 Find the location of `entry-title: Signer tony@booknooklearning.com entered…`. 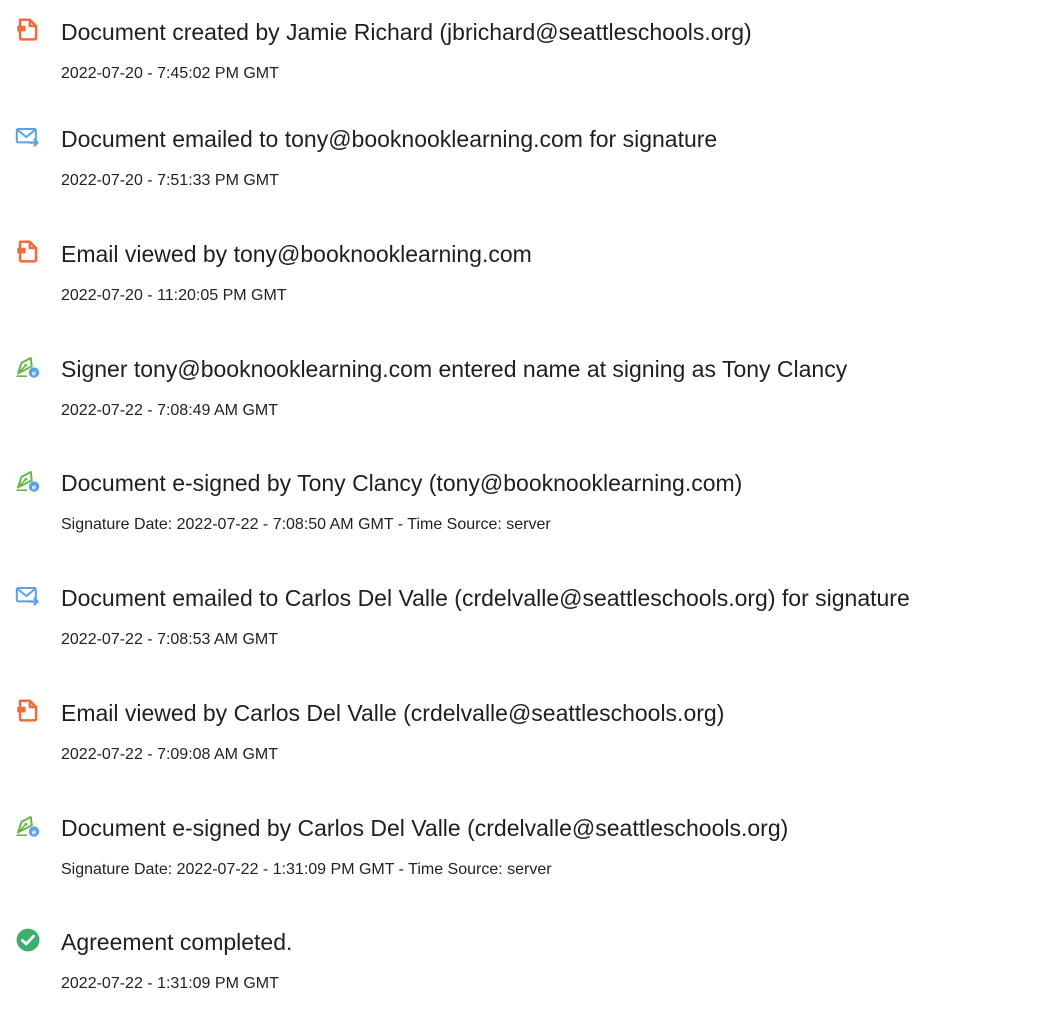

entry-title: Signer tony@booknooklearning.com entered… is located at coordinates (454, 369).